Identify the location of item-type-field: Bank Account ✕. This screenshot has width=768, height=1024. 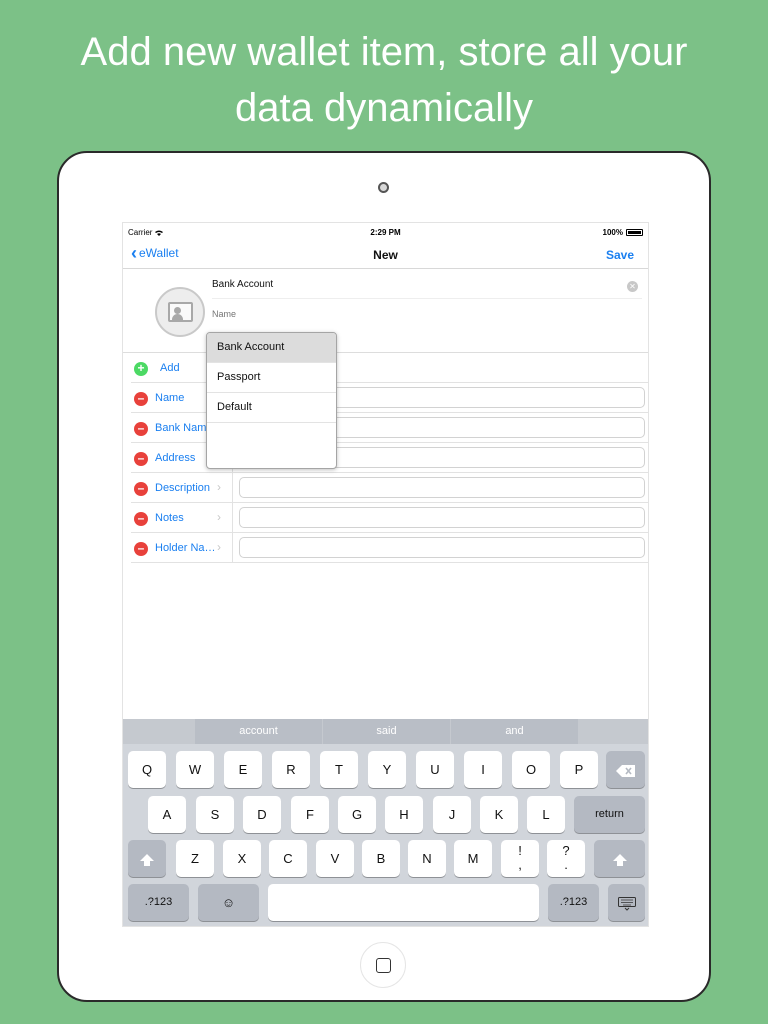
(427, 289).